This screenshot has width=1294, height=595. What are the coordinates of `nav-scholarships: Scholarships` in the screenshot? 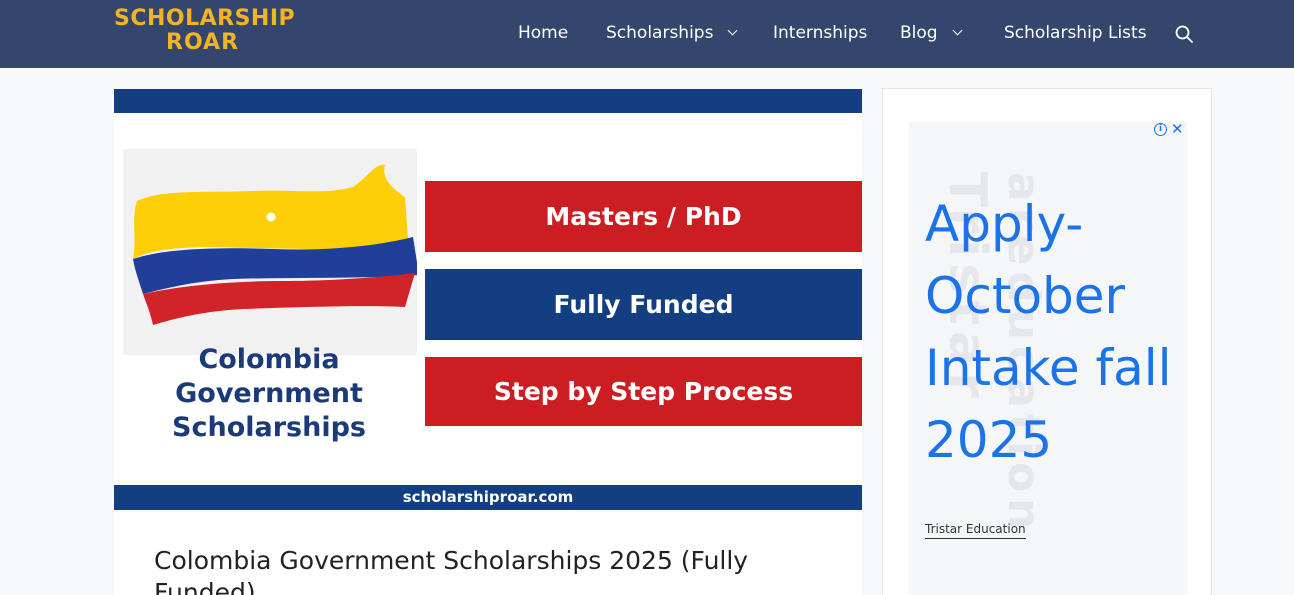 It's located at (672, 33).